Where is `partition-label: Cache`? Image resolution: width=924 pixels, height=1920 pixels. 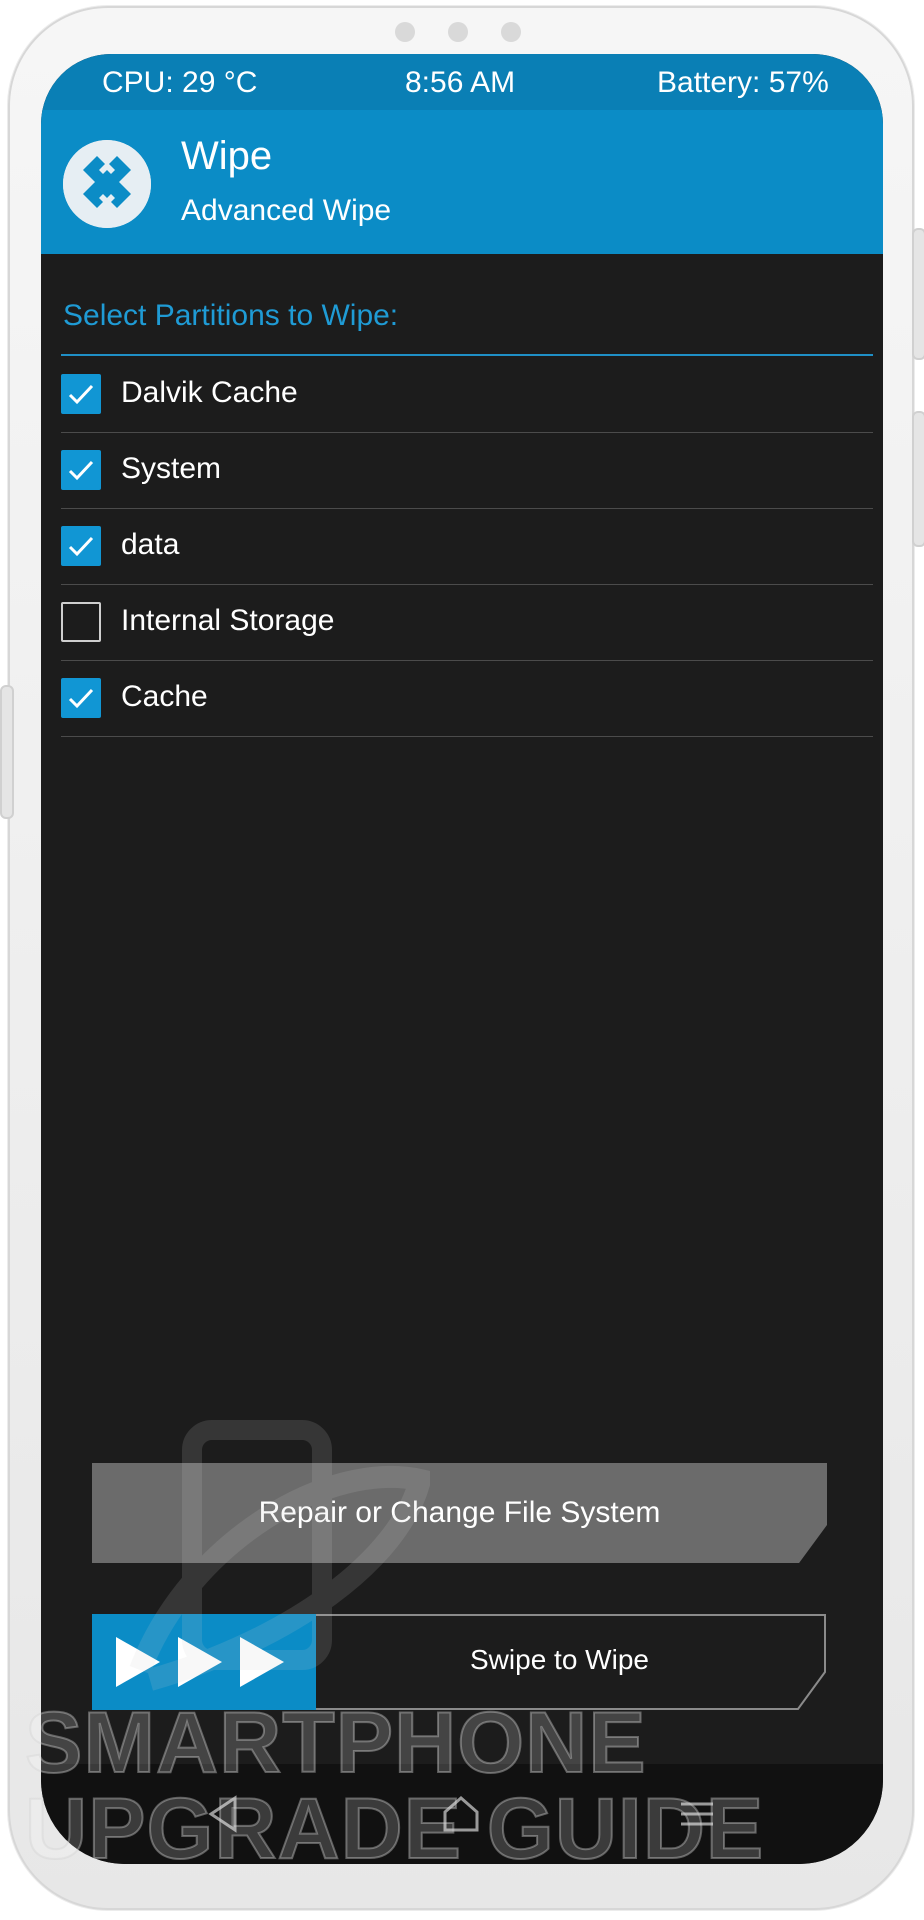
partition-label: Cache is located at coordinates (164, 696).